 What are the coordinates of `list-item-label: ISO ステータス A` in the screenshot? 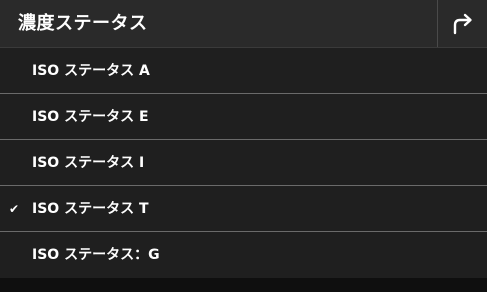 It's located at (91, 71).